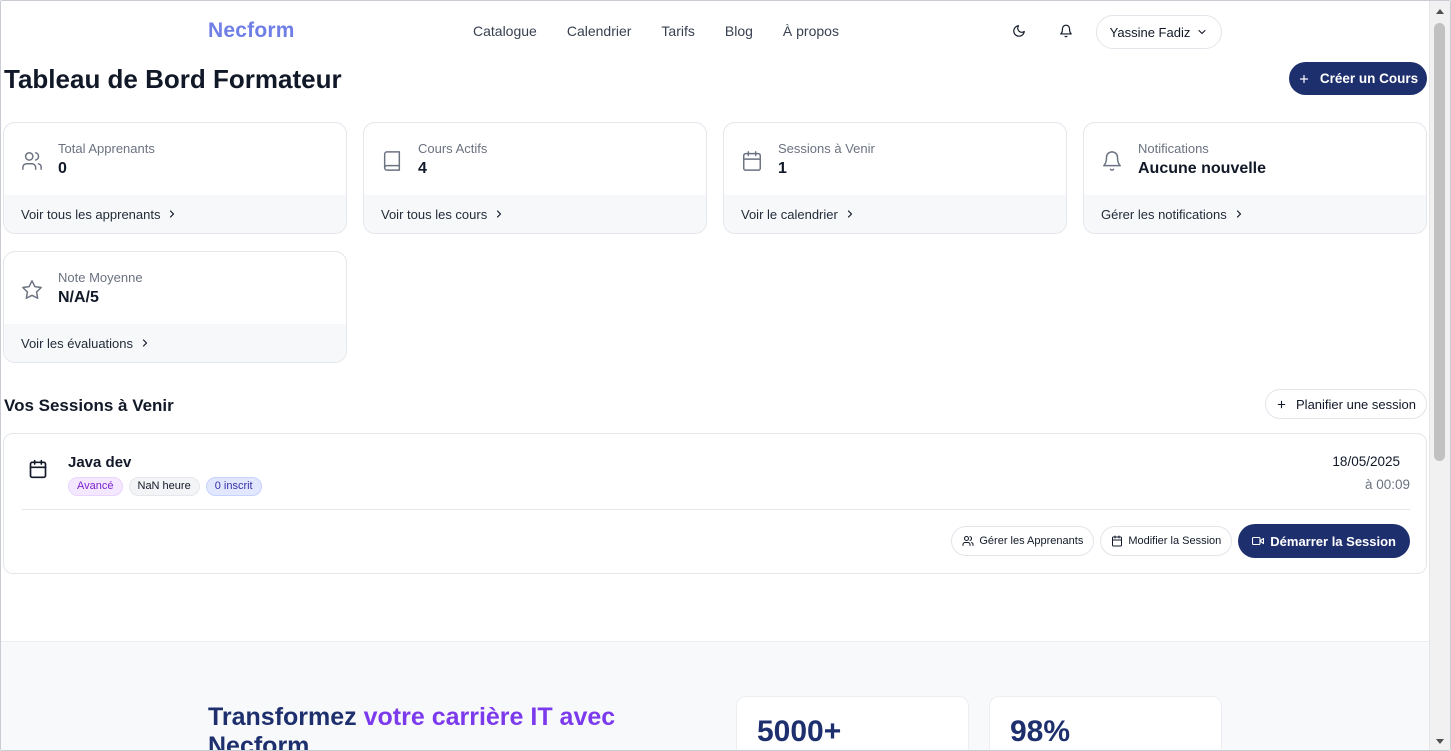  What do you see at coordinates (1202, 168) in the screenshot?
I see `stat-value: Aucune nouvelle` at bounding box center [1202, 168].